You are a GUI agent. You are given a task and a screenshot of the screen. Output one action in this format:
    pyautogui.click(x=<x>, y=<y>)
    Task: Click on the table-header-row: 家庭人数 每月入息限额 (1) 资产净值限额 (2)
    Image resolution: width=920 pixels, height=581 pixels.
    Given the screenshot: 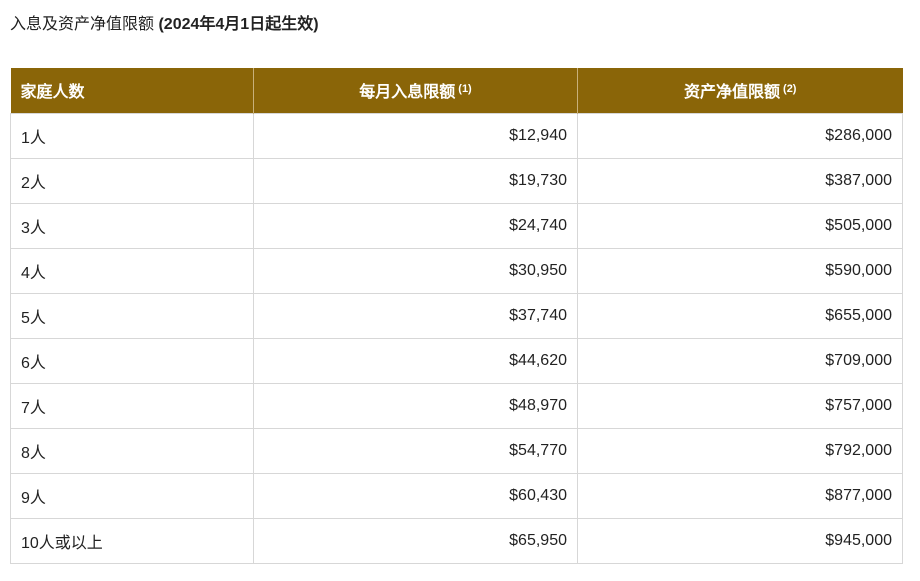 What is the action you would take?
    pyautogui.click(x=456, y=90)
    